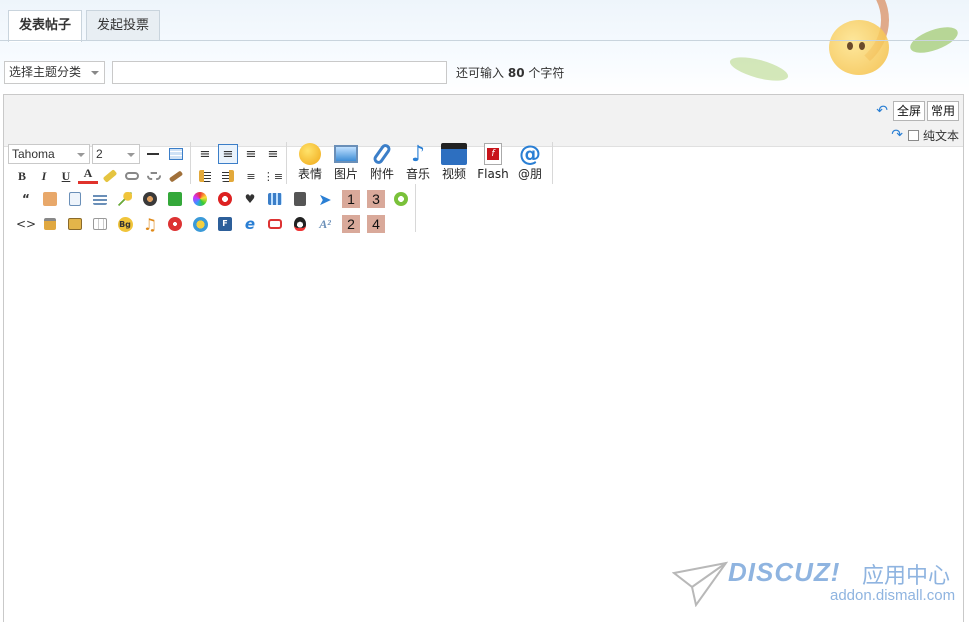  Describe the element at coordinates (454, 154) in the screenshot. I see `video-icon` at that location.